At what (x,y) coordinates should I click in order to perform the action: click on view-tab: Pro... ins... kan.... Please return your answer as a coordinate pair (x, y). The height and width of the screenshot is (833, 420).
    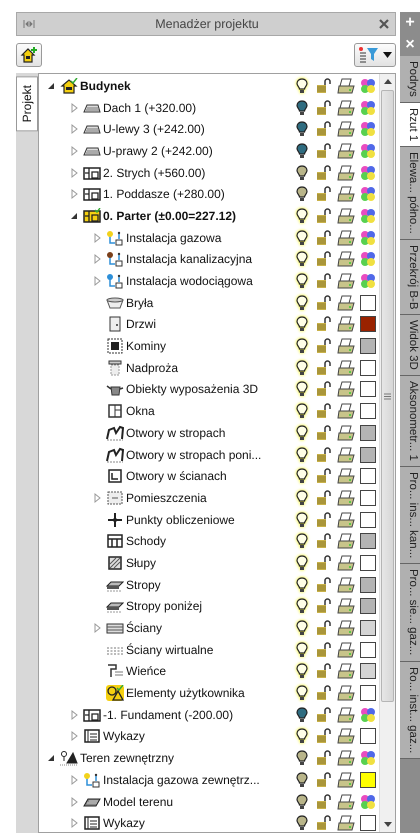
    Looking at the image, I should click on (410, 515).